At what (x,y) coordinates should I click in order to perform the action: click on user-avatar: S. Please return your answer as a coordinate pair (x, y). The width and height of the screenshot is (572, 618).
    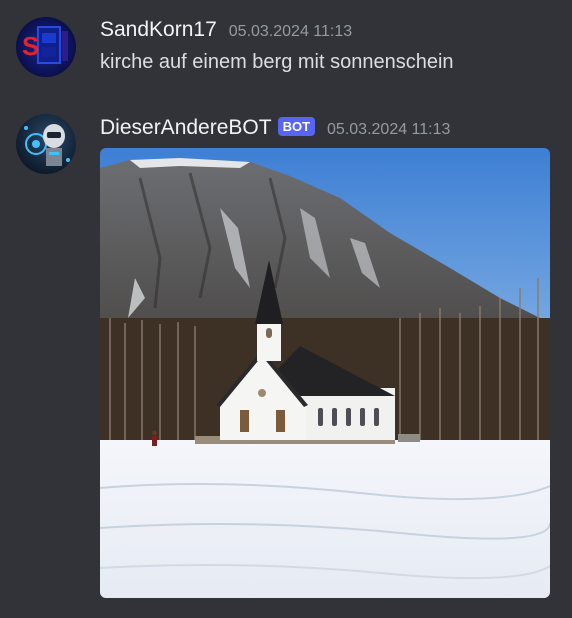
    Looking at the image, I should click on (46, 47).